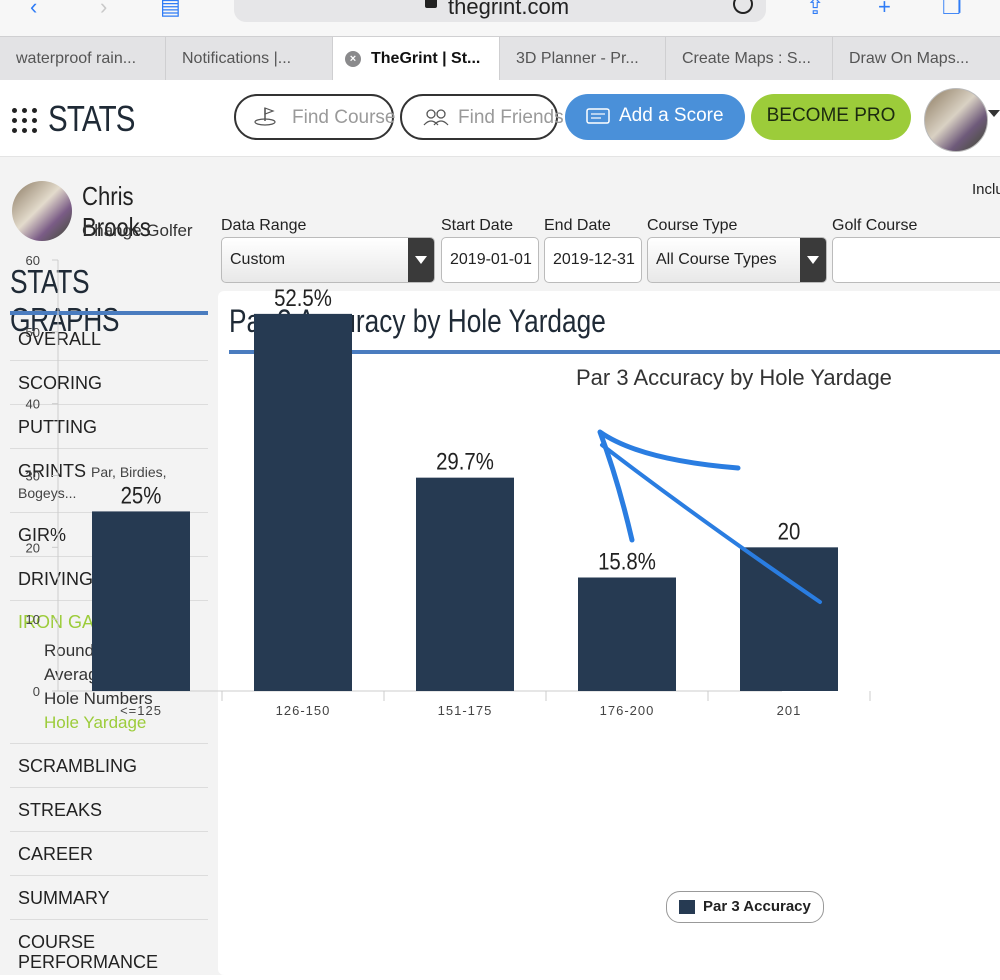 Image resolution: width=1000 pixels, height=980 pixels. Describe the element at coordinates (916, 260) in the screenshot. I see `golf-course-input` at that location.